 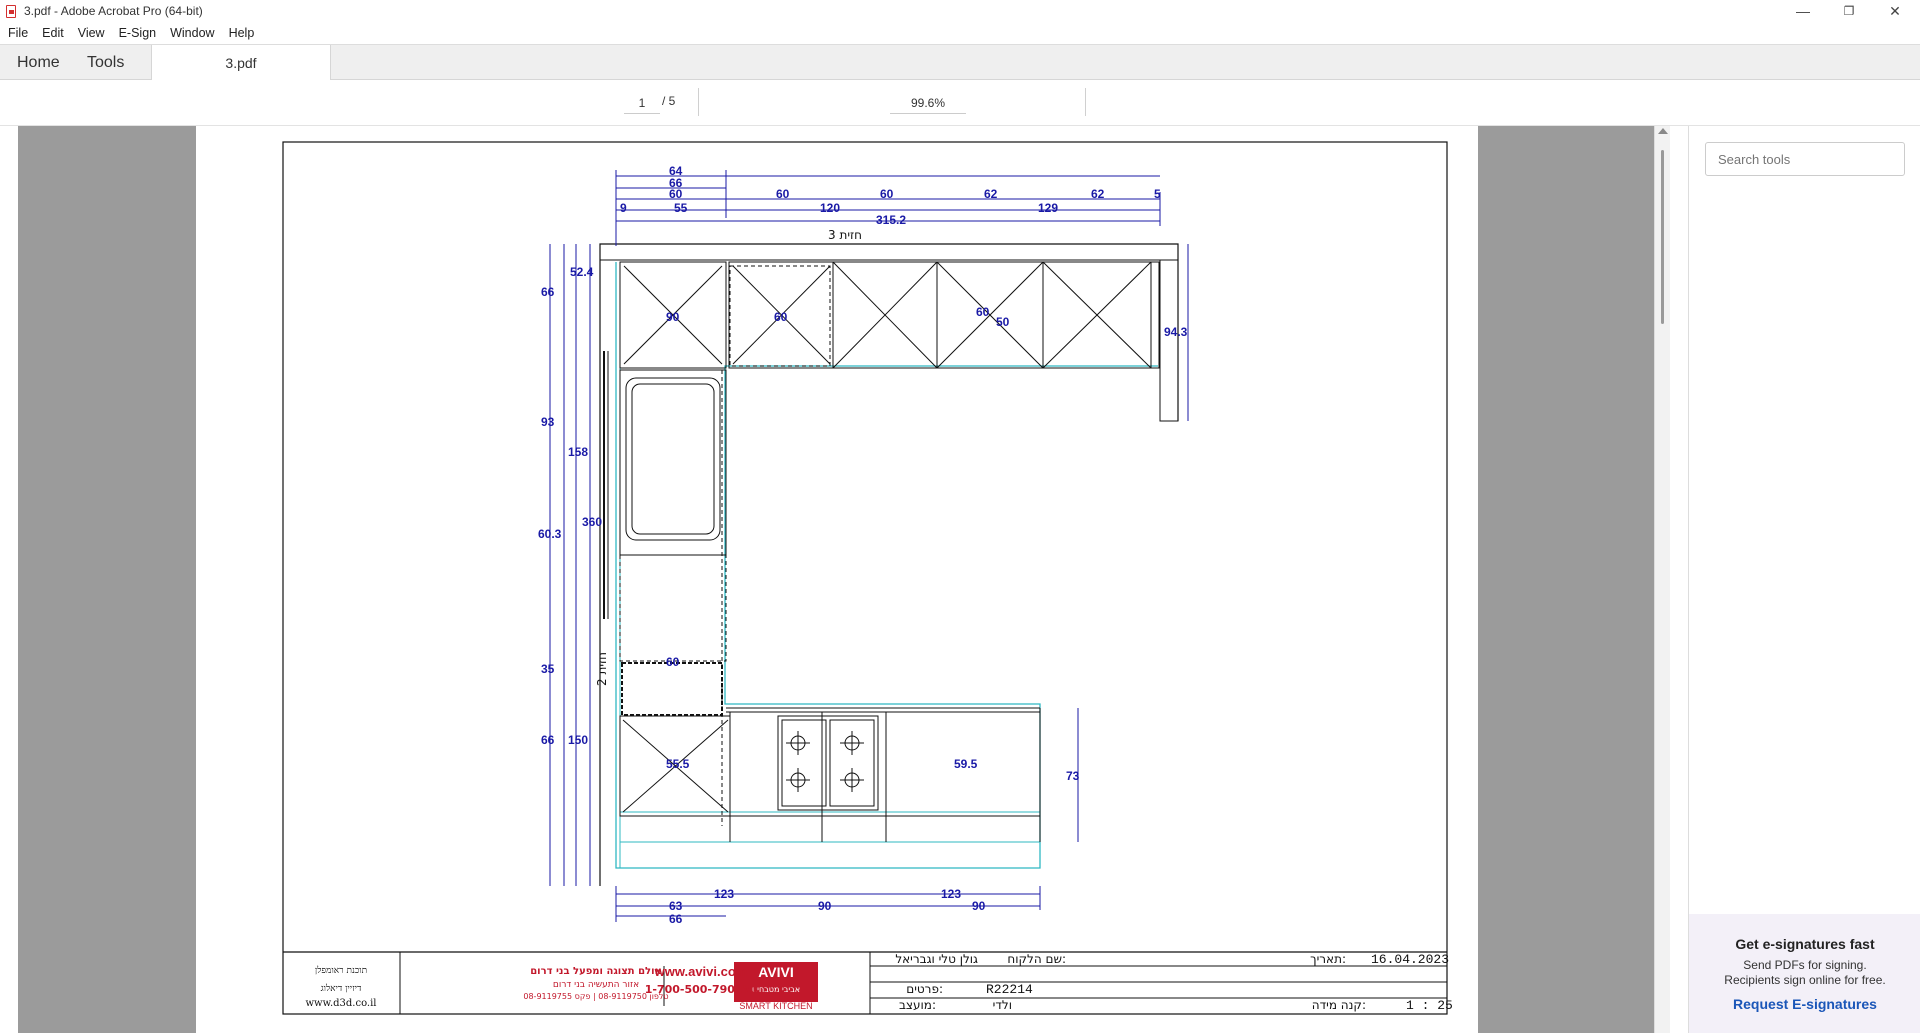 What do you see at coordinates (1410, 959) in the screenshot?
I see `date-value: 16.04.2023` at bounding box center [1410, 959].